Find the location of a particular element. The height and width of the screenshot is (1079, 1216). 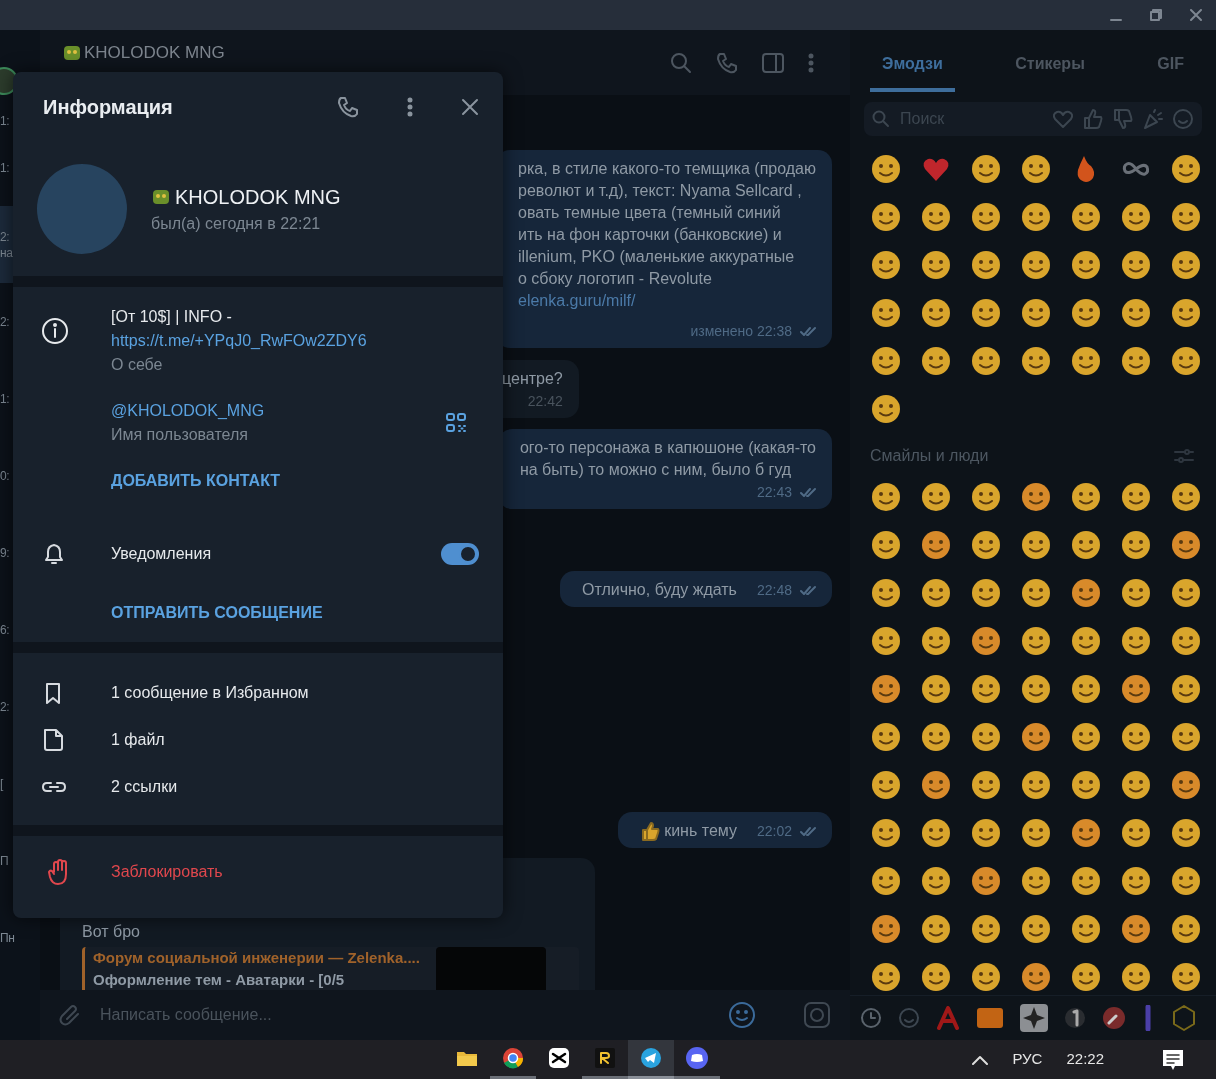

notifications-toggle is located at coordinates (460, 554).